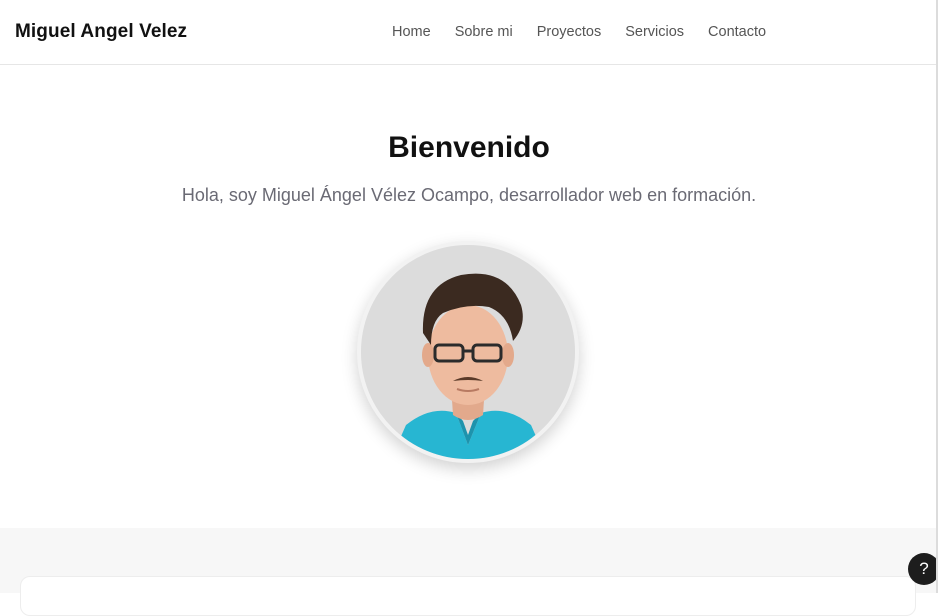  I want to click on brand-name: Miguel Angel Velez, so click(101, 32).